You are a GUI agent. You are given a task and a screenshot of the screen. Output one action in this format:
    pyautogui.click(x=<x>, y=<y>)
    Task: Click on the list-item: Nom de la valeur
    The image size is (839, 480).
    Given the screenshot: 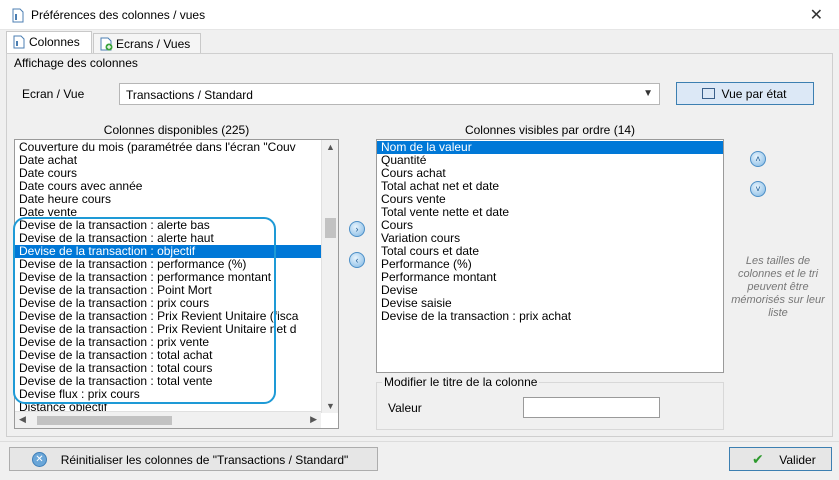 What is the action you would take?
    pyautogui.click(x=550, y=147)
    